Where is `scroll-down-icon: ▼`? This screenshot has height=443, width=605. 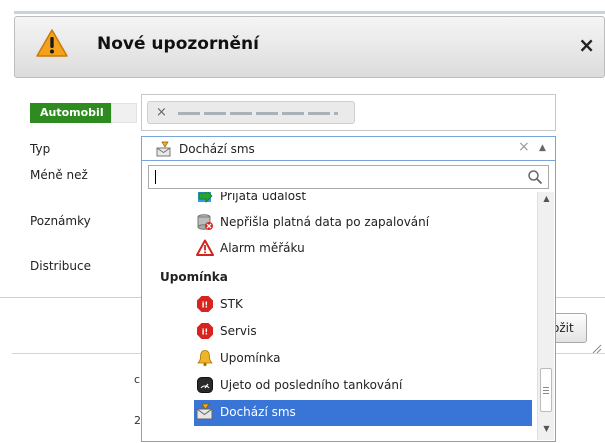
scroll-down-icon: ▼ is located at coordinates (546, 431).